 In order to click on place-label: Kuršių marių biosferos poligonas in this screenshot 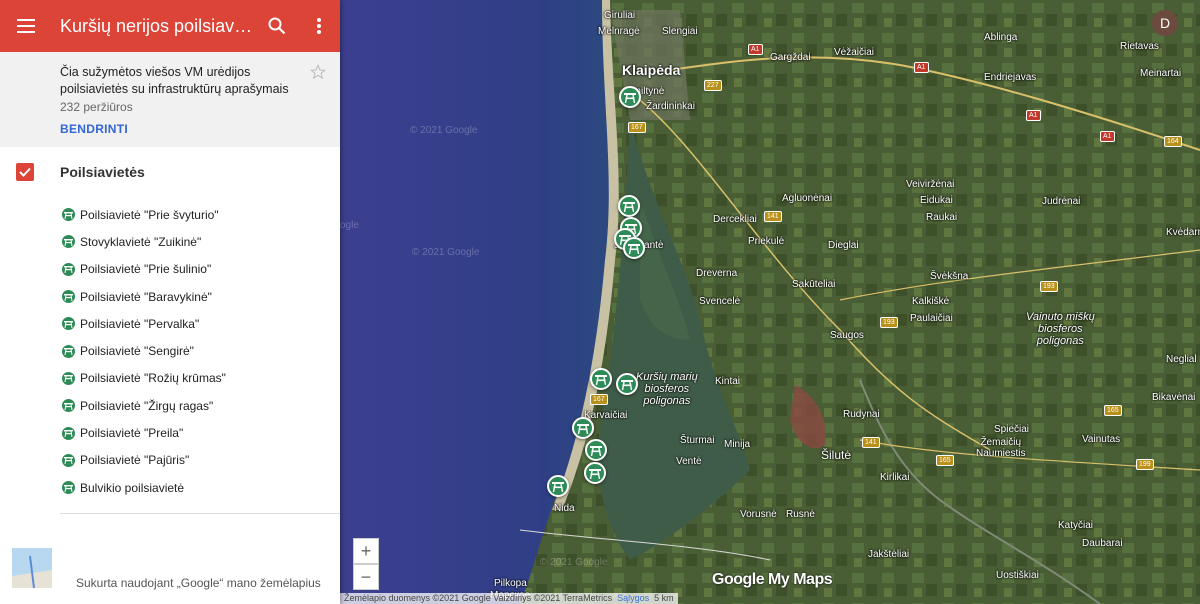, I will do `click(667, 389)`.